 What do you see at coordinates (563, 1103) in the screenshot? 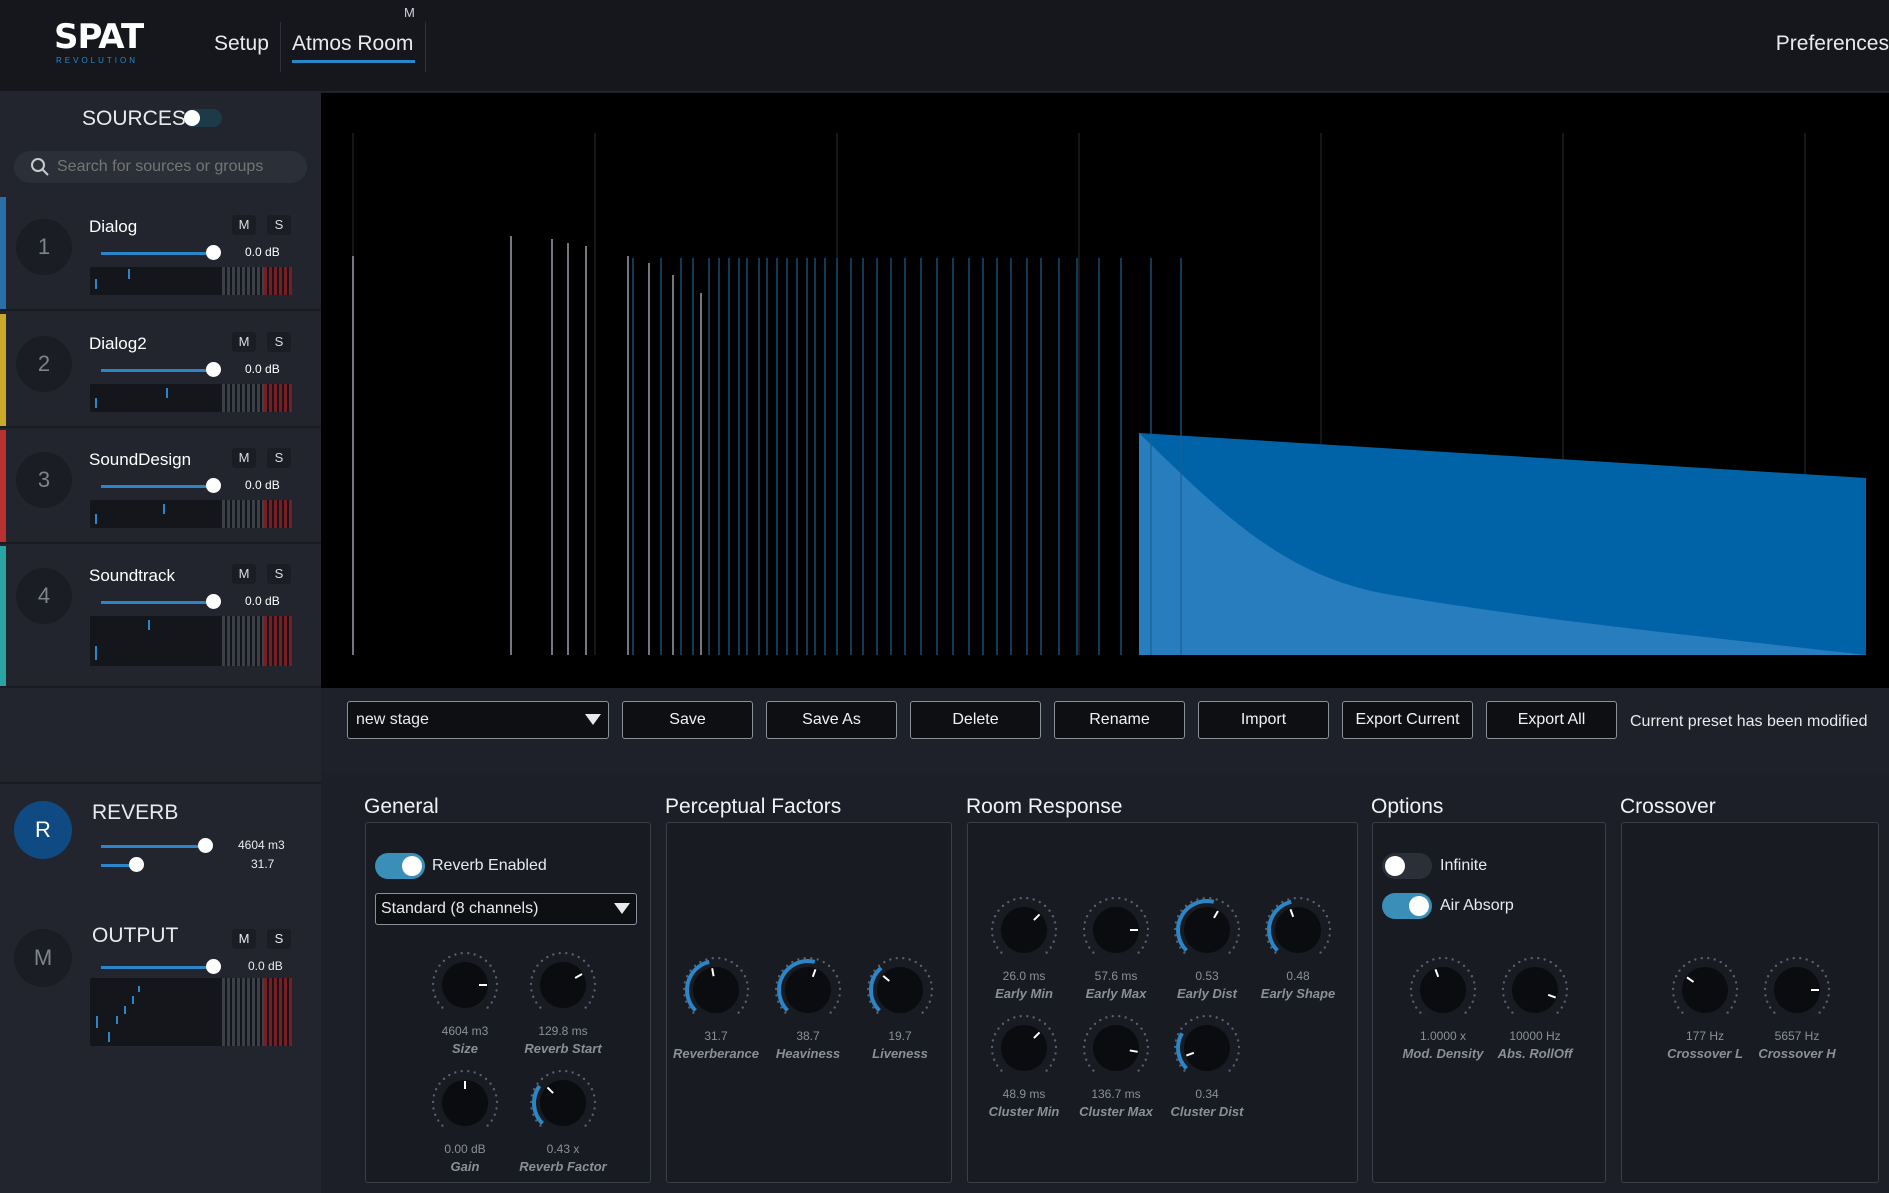
I see `general-knob-reverb-factor` at bounding box center [563, 1103].